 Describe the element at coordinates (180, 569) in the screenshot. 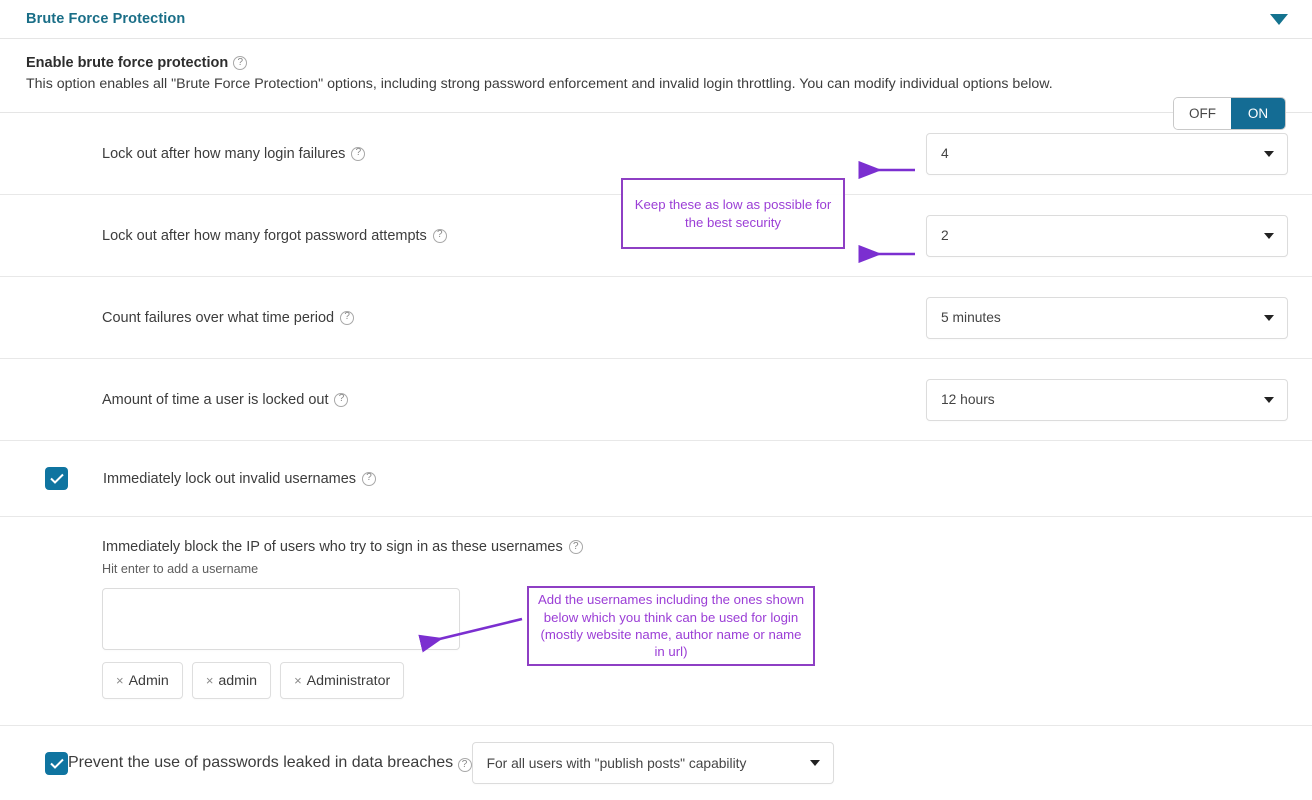

I see `blocked-usernames-hint: Hit enter to add a username` at that location.